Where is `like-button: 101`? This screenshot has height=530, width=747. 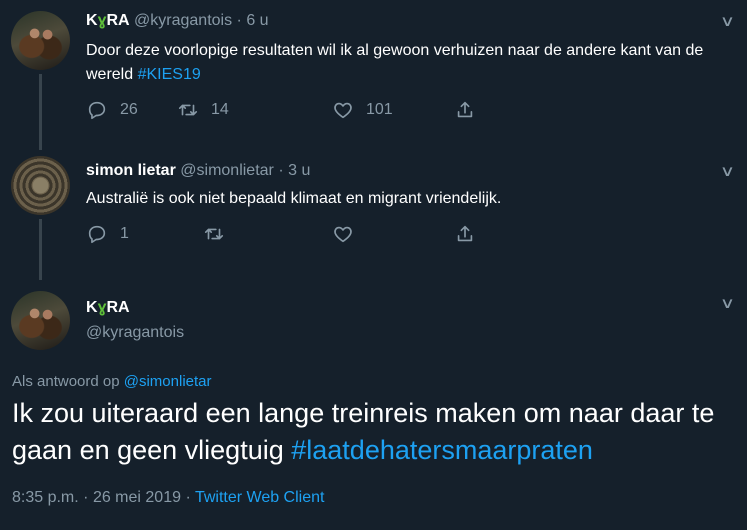
like-button: 101 is located at coordinates (362, 110).